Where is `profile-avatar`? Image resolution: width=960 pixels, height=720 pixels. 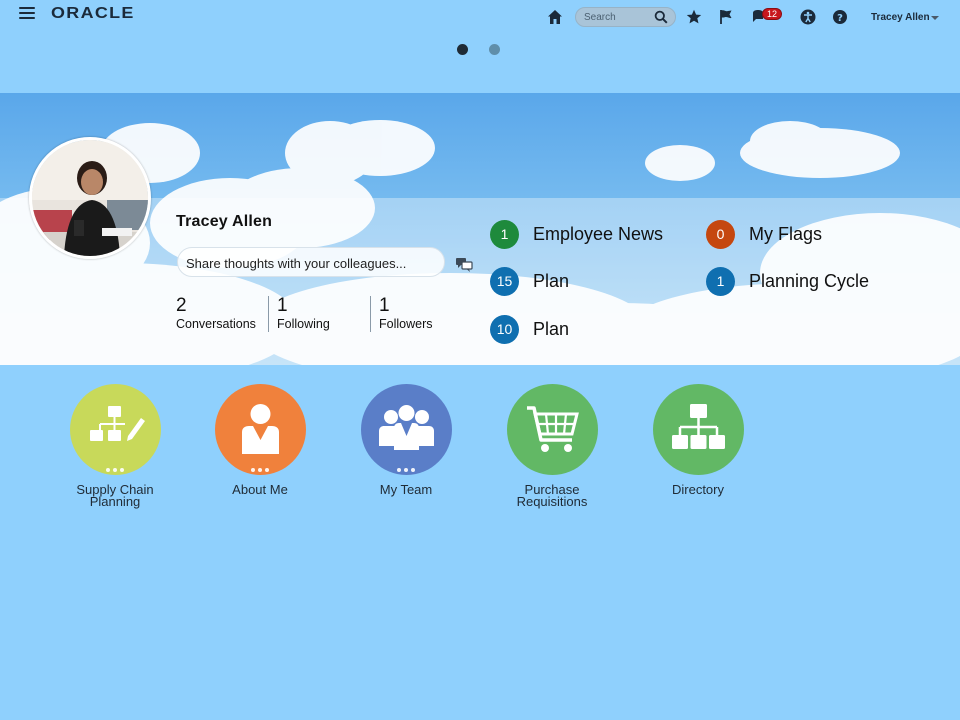
profile-avatar is located at coordinates (90, 198).